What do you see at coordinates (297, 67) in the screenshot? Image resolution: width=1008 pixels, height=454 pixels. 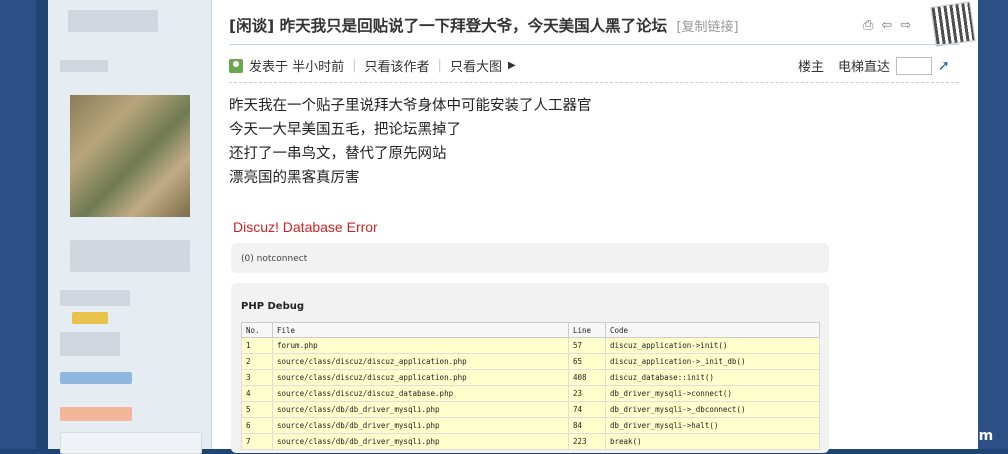 I see `post-time: 发表于 半小时前` at bounding box center [297, 67].